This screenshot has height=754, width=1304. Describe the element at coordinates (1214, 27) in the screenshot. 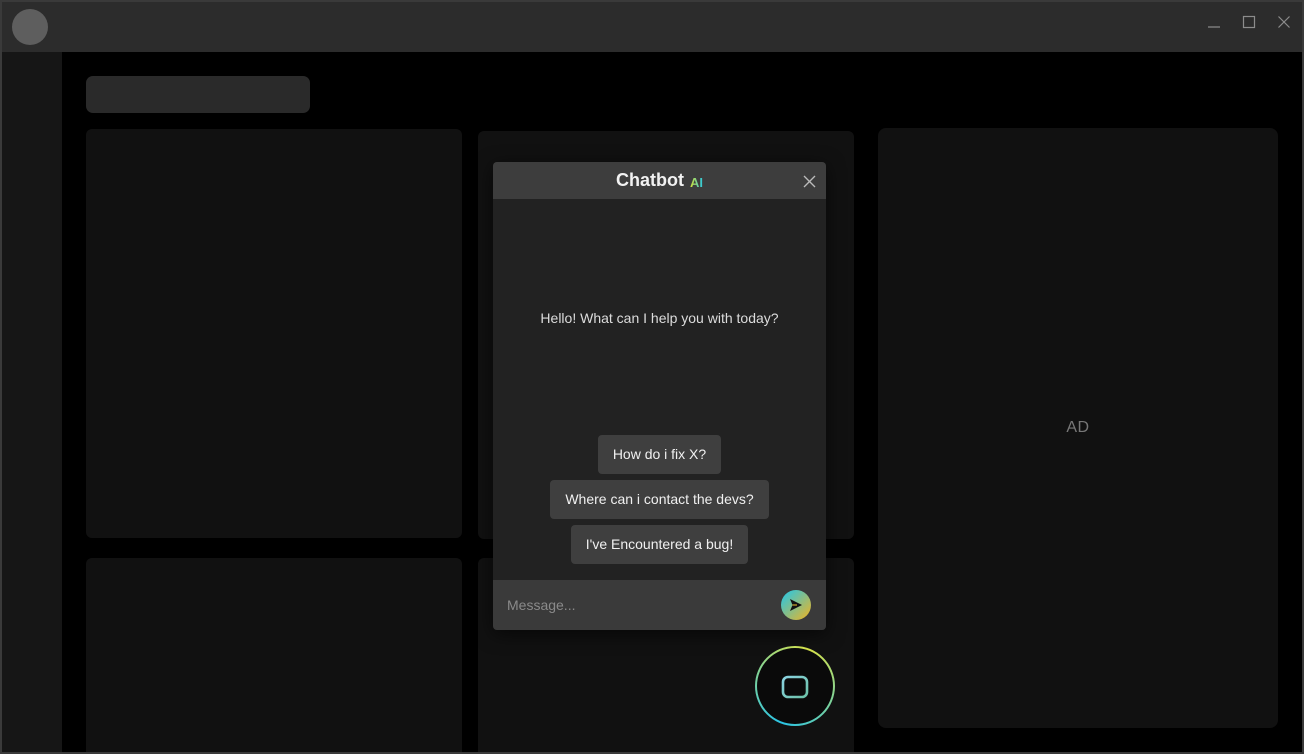

I see `minimize-icon` at that location.